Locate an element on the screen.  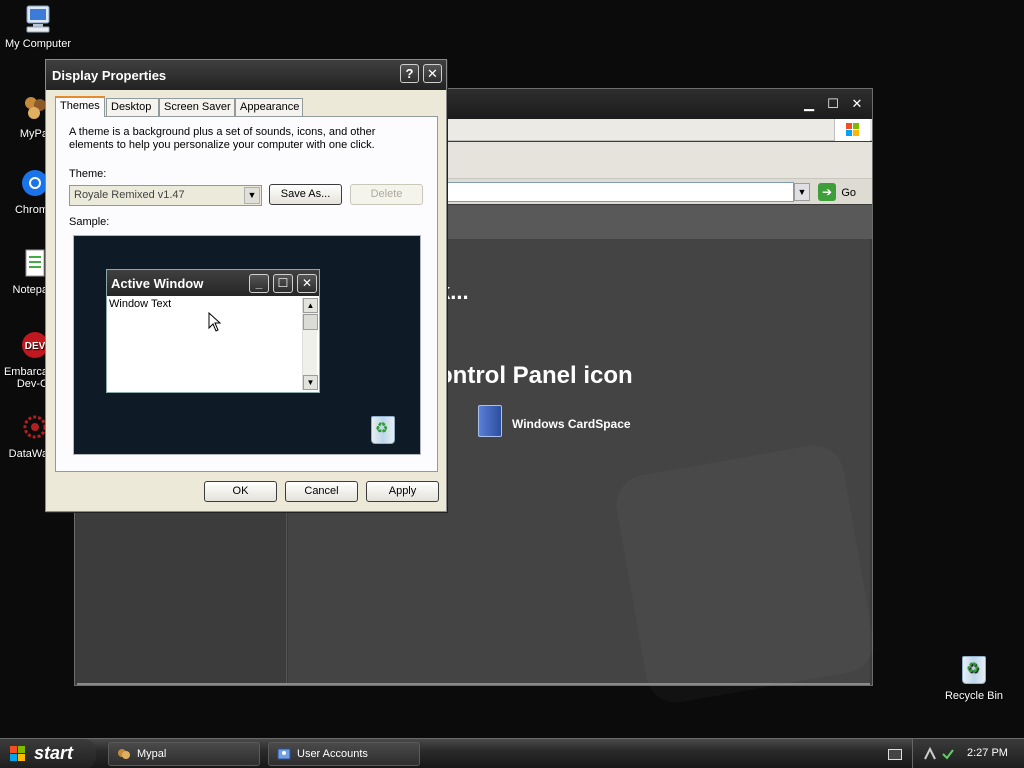
task-user-accounts: User Accounts is located at coordinates (344, 754).